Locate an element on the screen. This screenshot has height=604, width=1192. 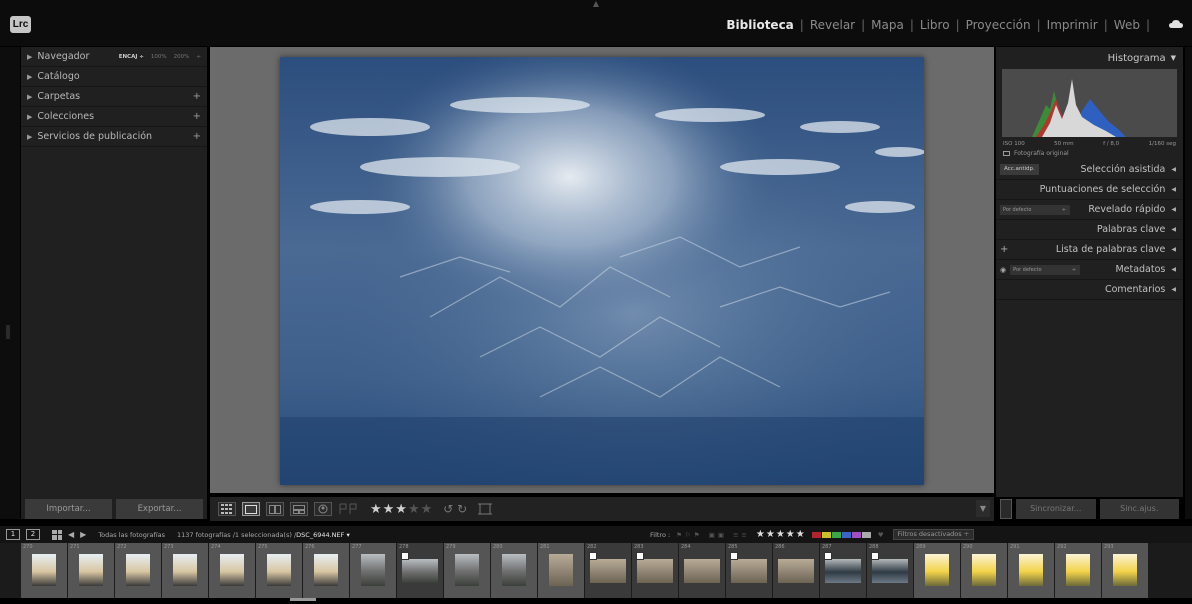
filmstrip-thumbnail: 289 is located at coordinates (937, 570).